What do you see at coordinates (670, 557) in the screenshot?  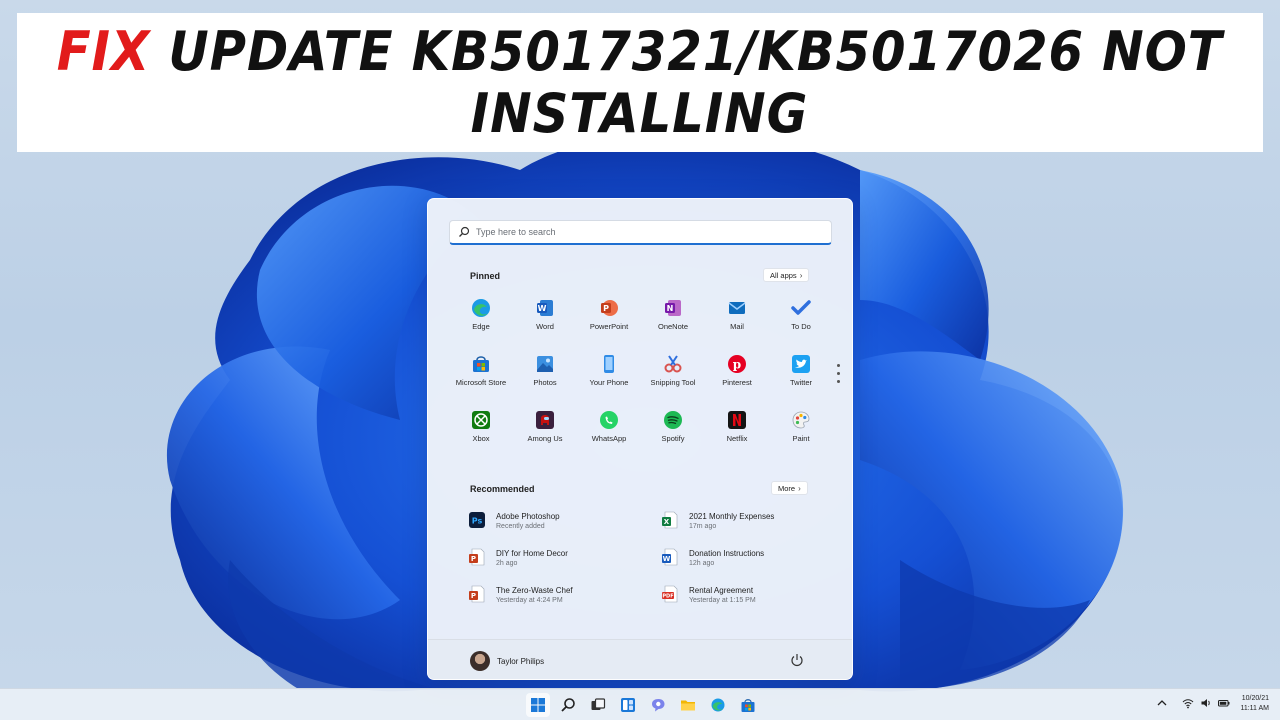 I see `word-file-icon: W` at bounding box center [670, 557].